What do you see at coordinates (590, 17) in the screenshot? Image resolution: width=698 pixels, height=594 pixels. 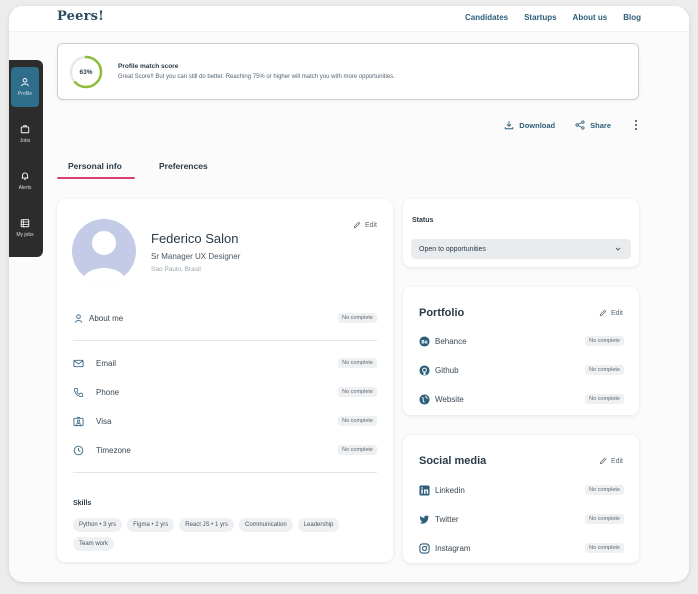 I see `nav-about-us: About us` at bounding box center [590, 17].